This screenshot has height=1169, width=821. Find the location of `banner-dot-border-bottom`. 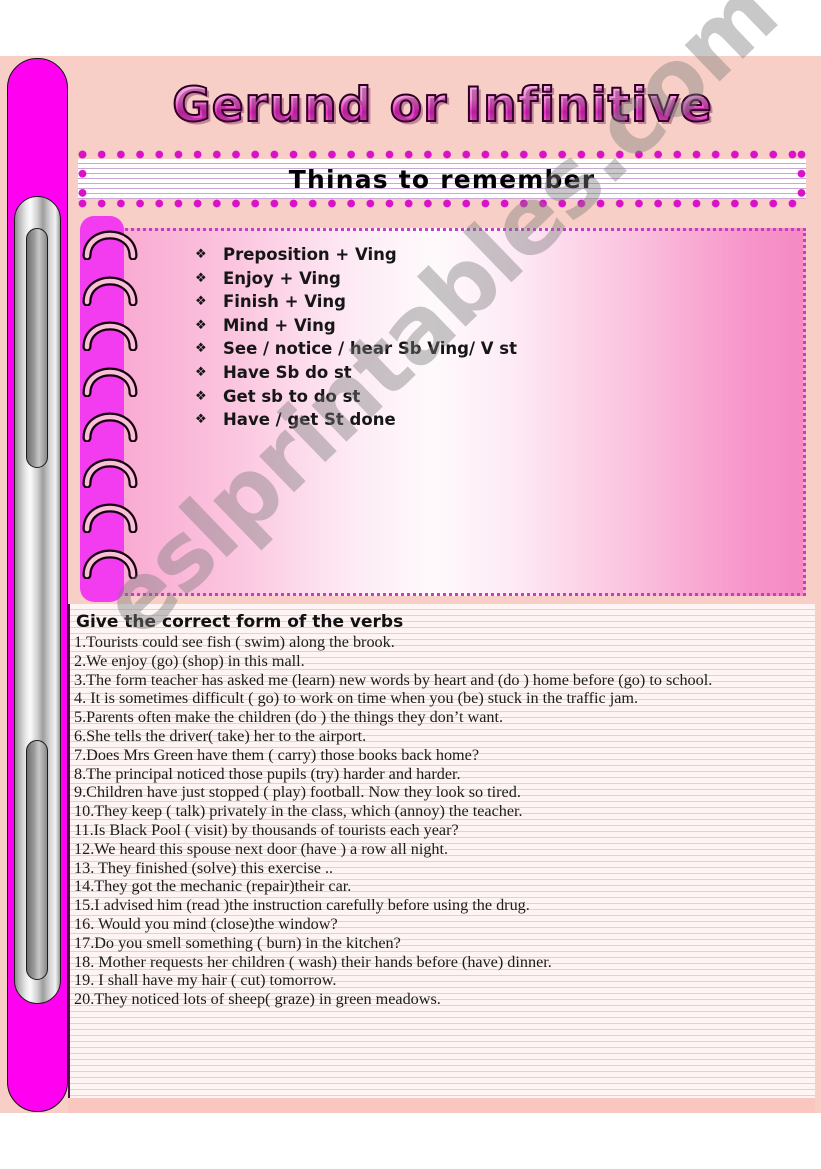

banner-dot-border-bottom is located at coordinates (442, 203).